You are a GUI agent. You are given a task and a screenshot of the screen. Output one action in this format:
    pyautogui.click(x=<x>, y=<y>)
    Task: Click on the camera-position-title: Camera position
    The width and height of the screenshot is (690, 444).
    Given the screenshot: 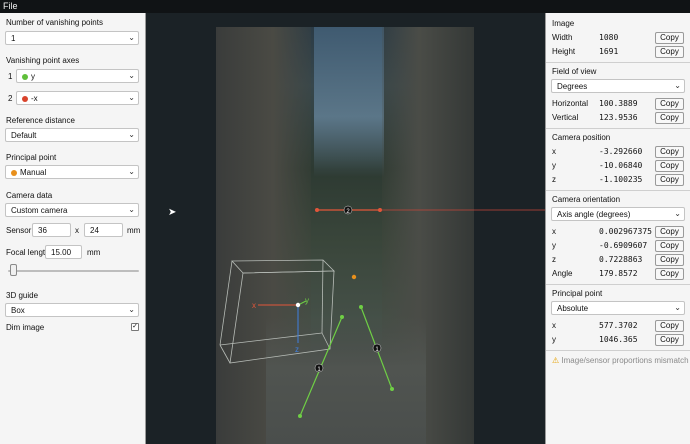 What is the action you would take?
    pyautogui.click(x=581, y=137)
    